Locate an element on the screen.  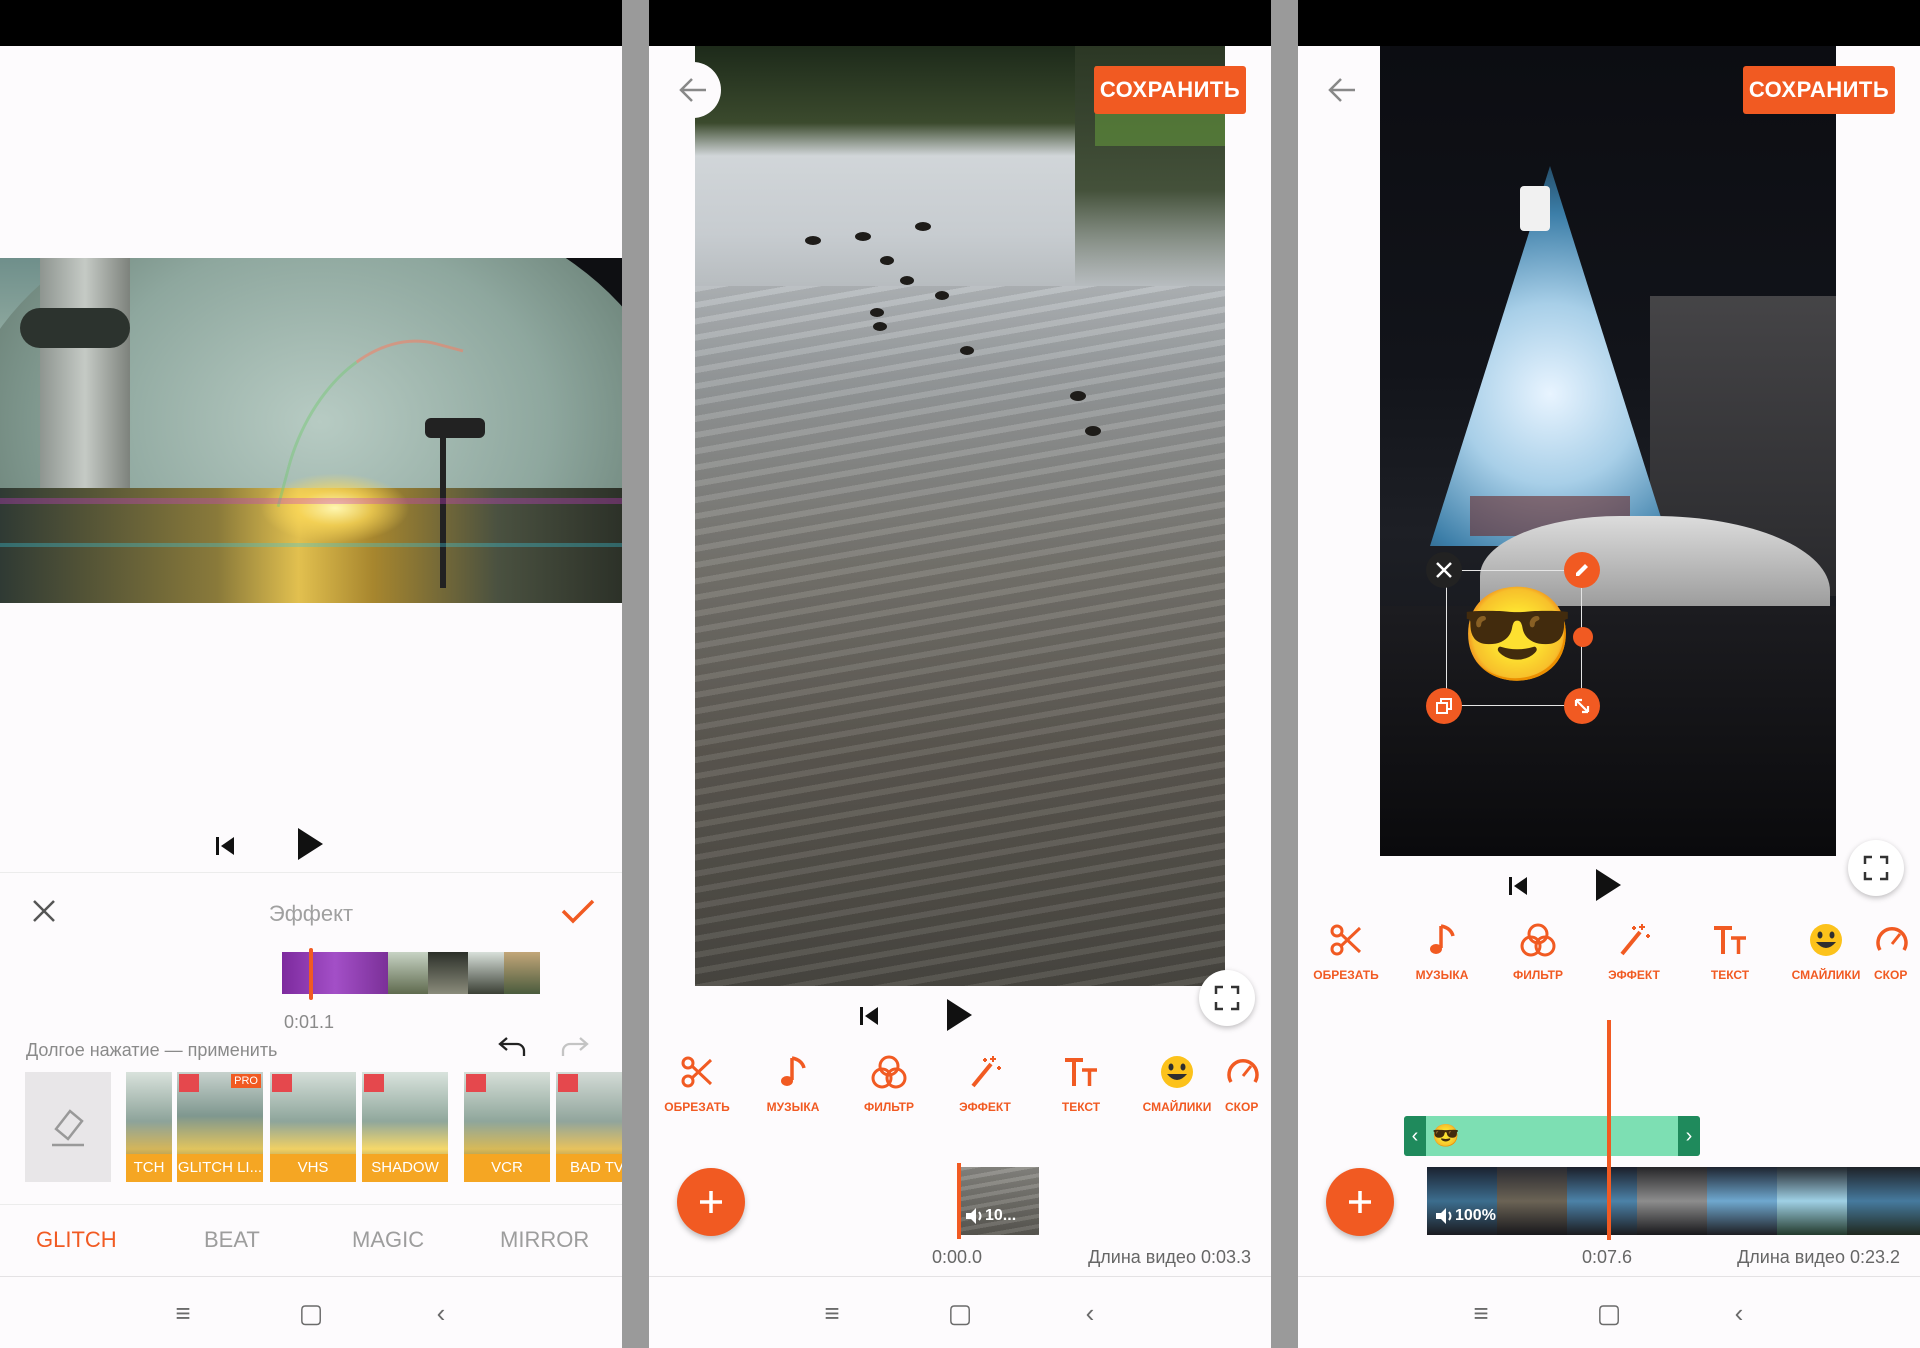
effect-tile: TCH is located at coordinates (149, 1127).